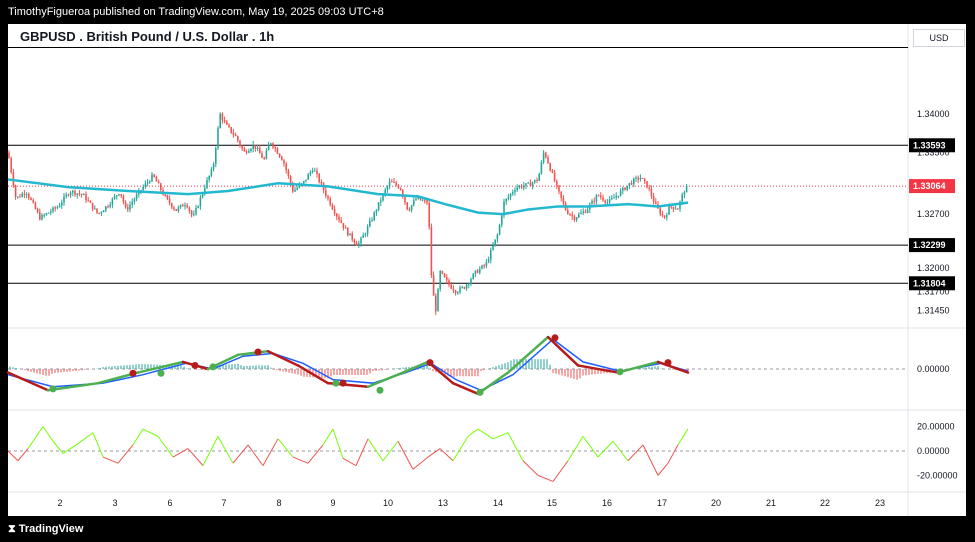 The image size is (975, 542). Describe the element at coordinates (716, 503) in the screenshot. I see `x-tick-label: 20` at that location.